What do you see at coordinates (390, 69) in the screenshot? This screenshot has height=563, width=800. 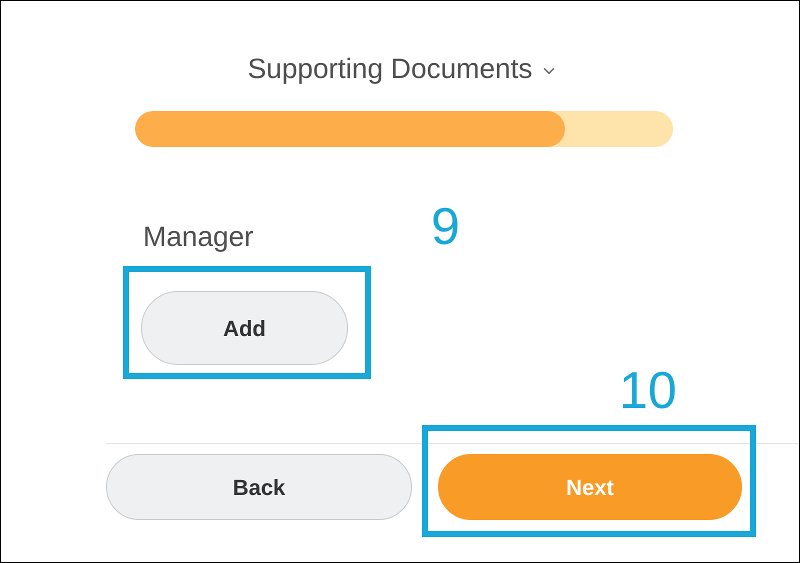 I see `page-title: Supporting Documents` at bounding box center [390, 69].